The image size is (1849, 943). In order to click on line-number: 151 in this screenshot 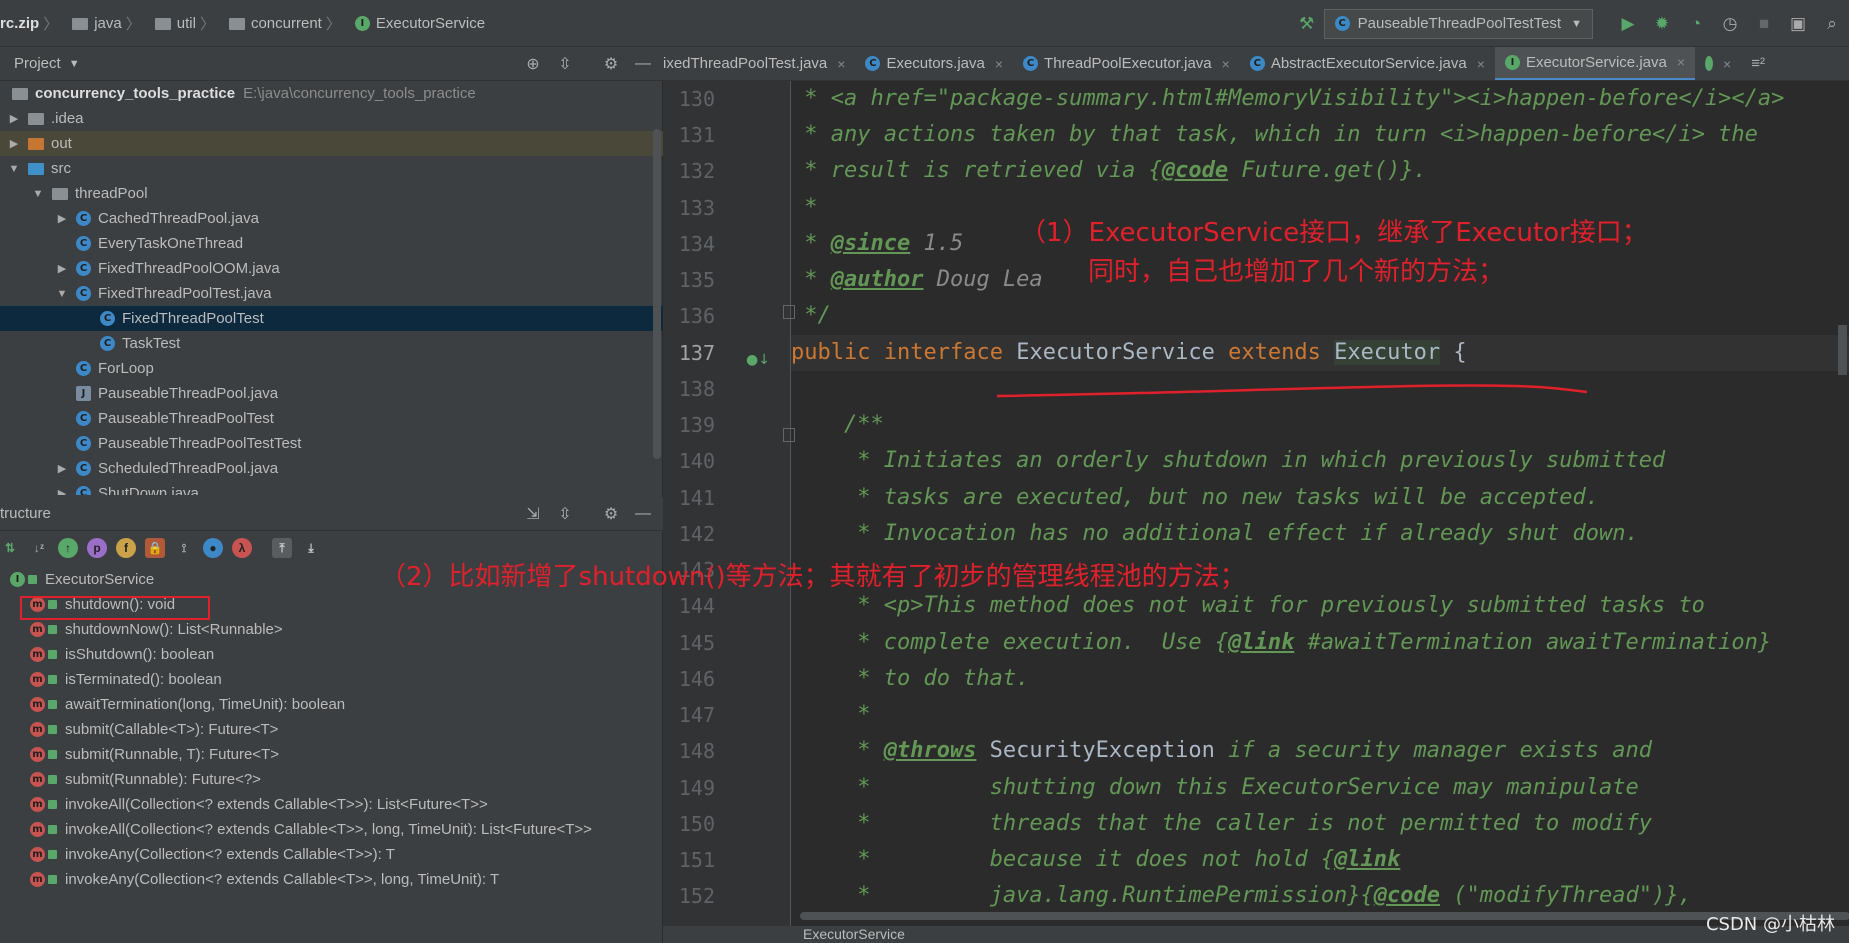, I will do `click(696, 860)`.